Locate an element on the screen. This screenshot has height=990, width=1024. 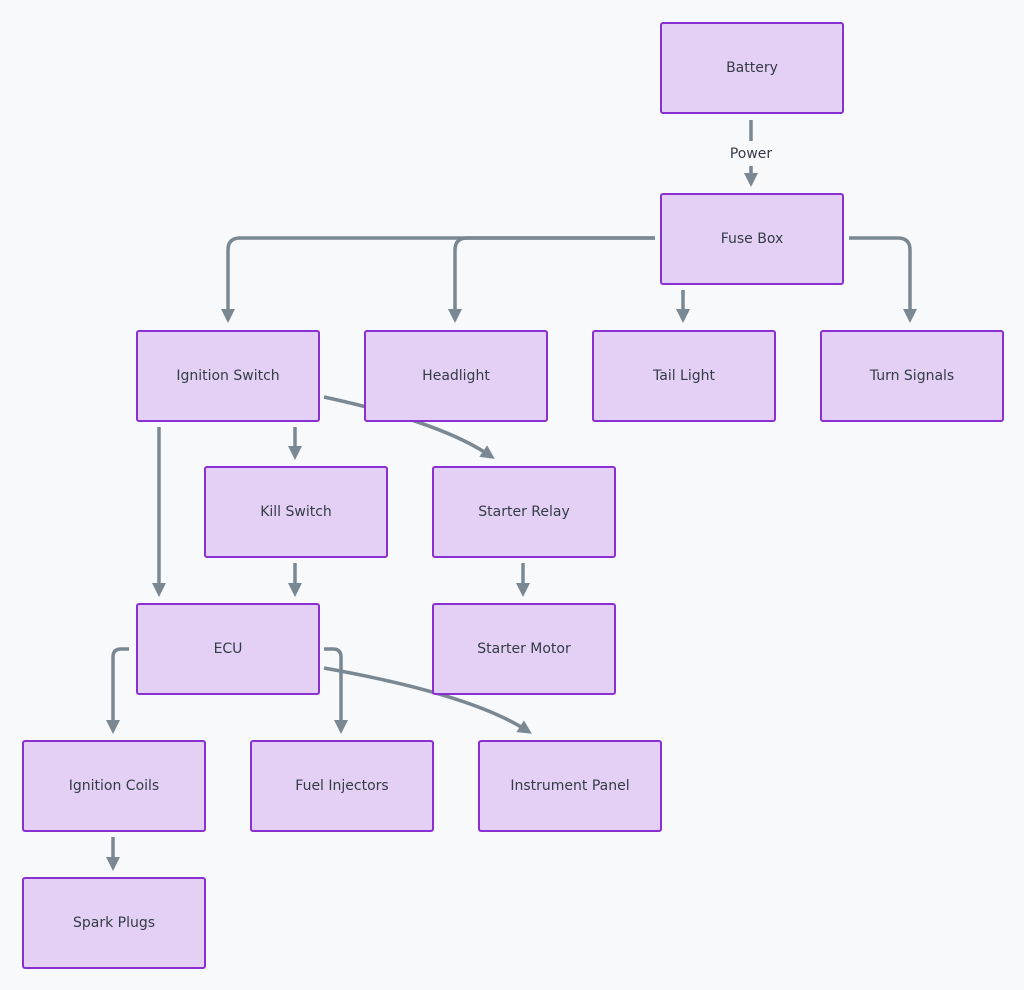
node-spark-plugs: Spark Plugs is located at coordinates (114, 923).